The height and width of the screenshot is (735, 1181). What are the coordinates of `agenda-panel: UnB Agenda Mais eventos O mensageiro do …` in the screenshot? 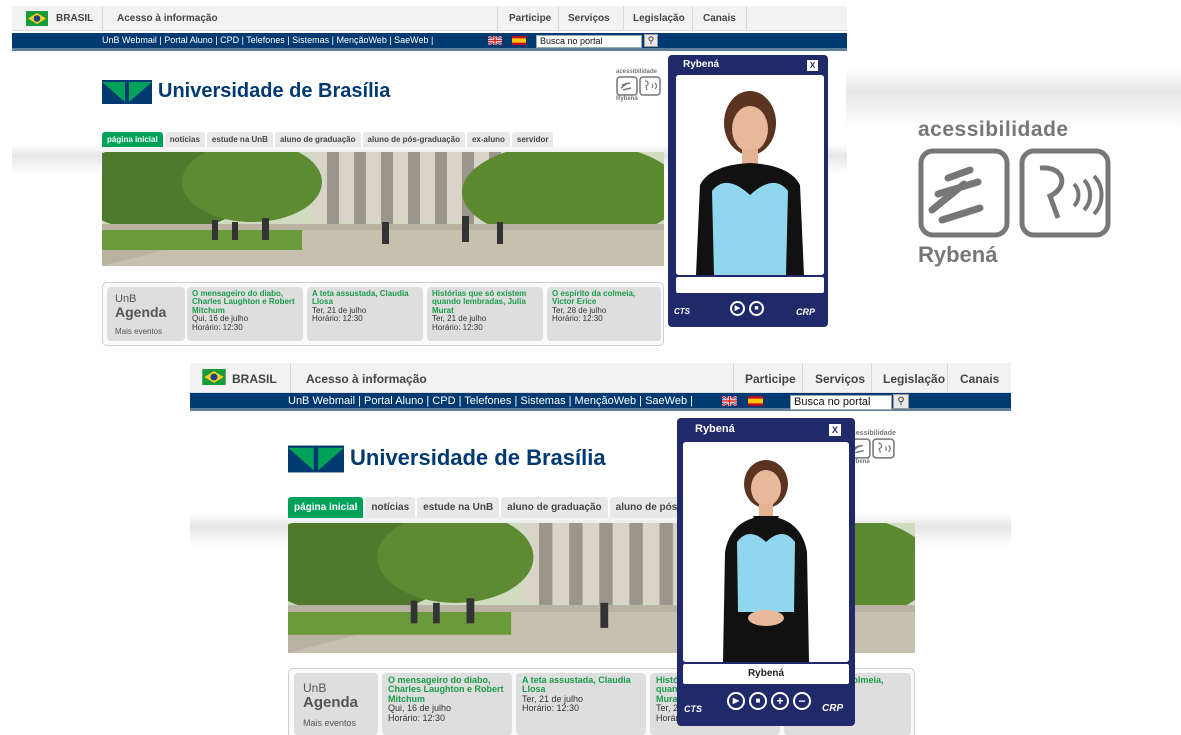 It's located at (383, 314).